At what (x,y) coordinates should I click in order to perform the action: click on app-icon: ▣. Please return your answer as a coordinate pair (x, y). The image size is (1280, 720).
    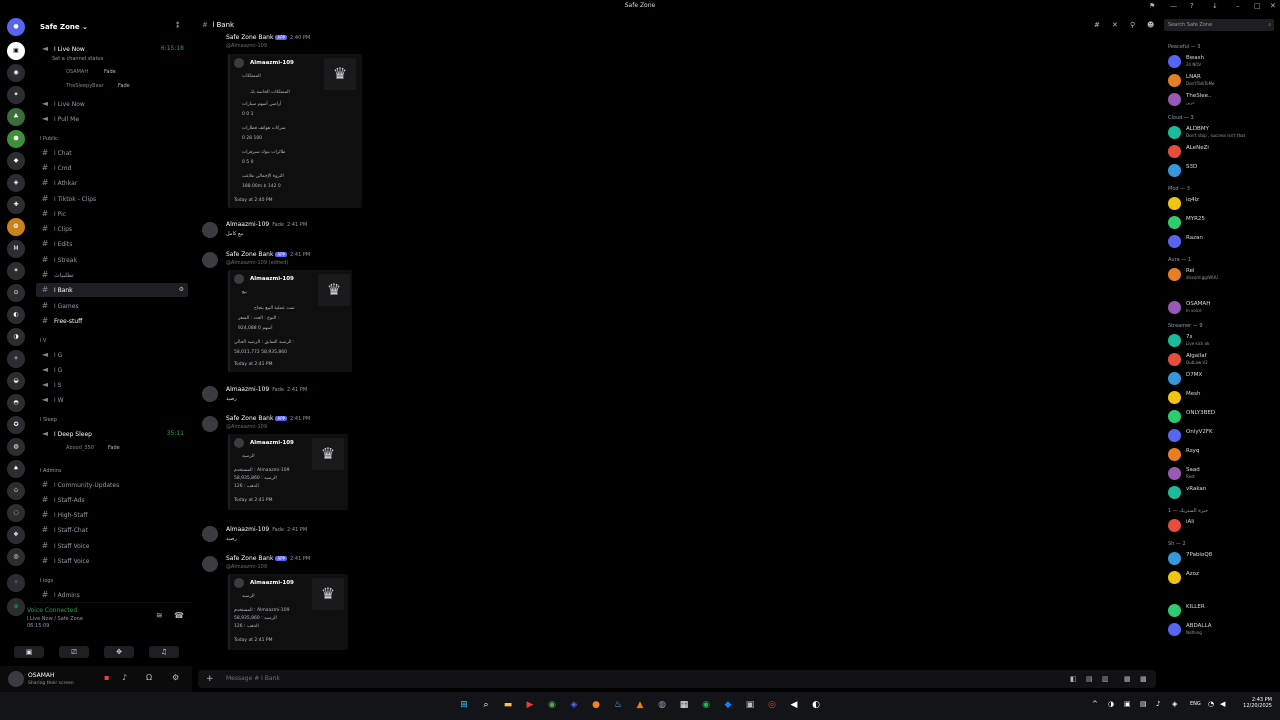
    Looking at the image, I should click on (750, 705).